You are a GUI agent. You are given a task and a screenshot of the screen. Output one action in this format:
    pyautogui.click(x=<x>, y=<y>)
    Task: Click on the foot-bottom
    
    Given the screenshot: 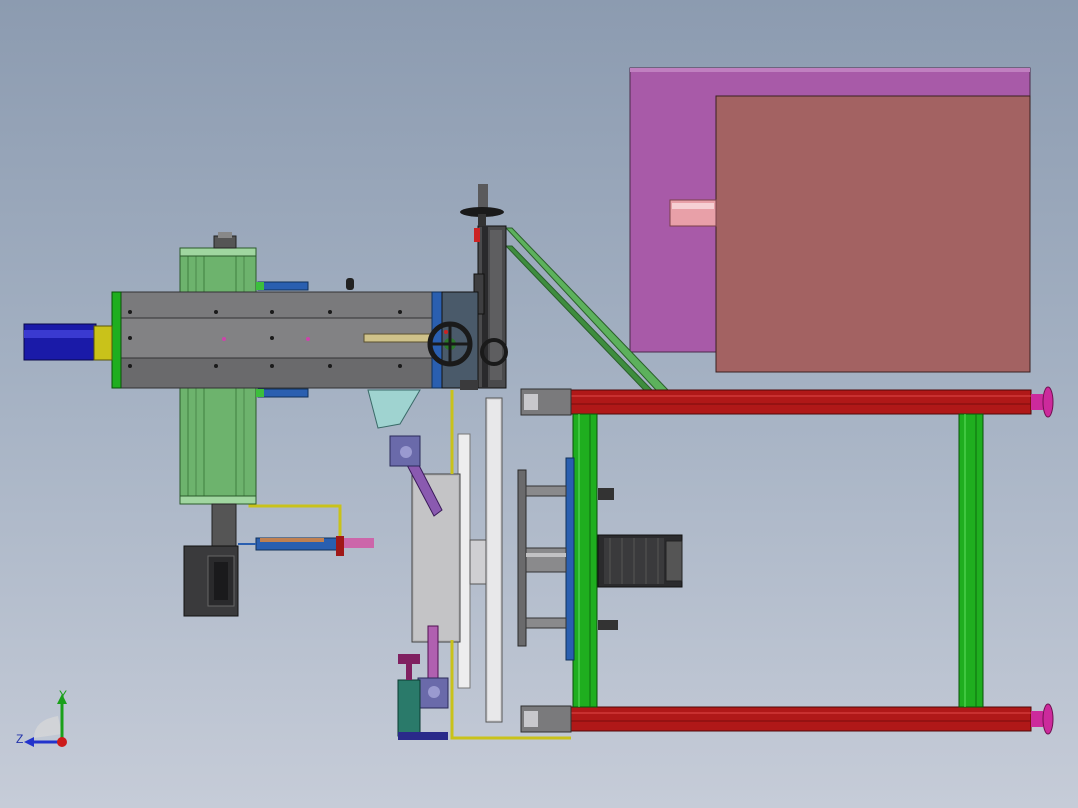 What is the action you would take?
    pyautogui.click(x=1037, y=719)
    